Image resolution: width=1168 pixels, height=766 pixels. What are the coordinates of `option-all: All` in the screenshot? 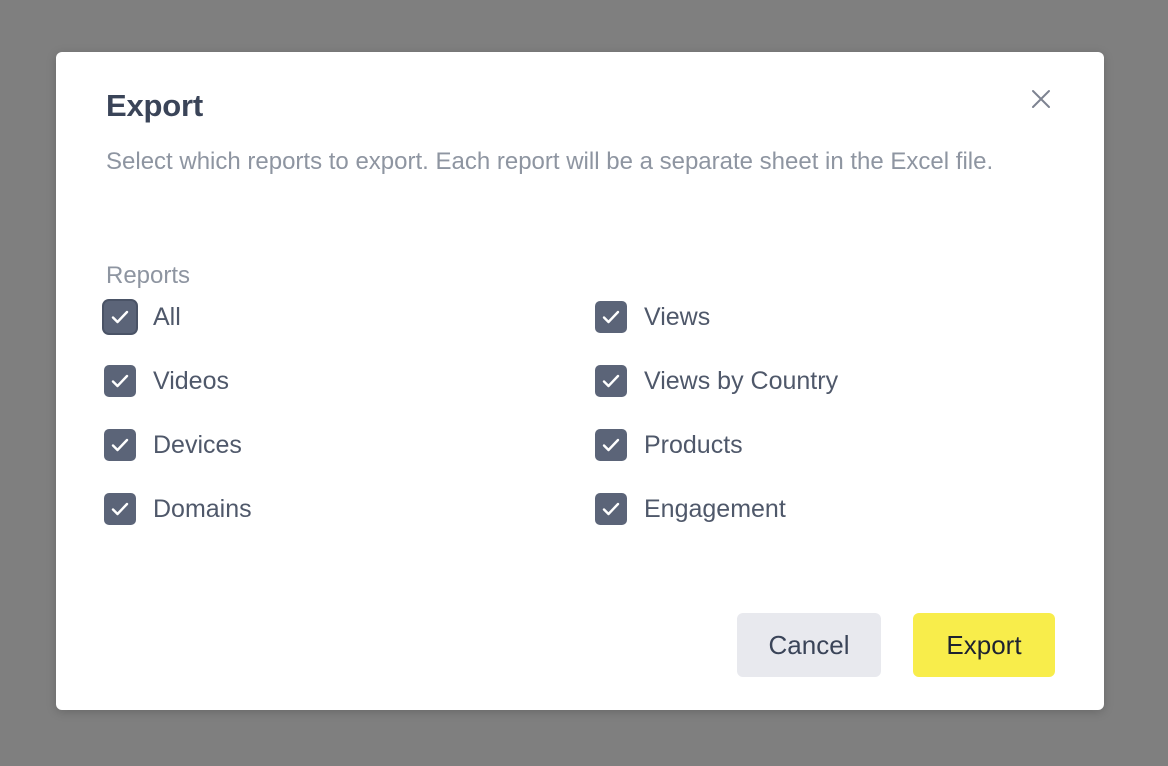 It's located at (349, 333).